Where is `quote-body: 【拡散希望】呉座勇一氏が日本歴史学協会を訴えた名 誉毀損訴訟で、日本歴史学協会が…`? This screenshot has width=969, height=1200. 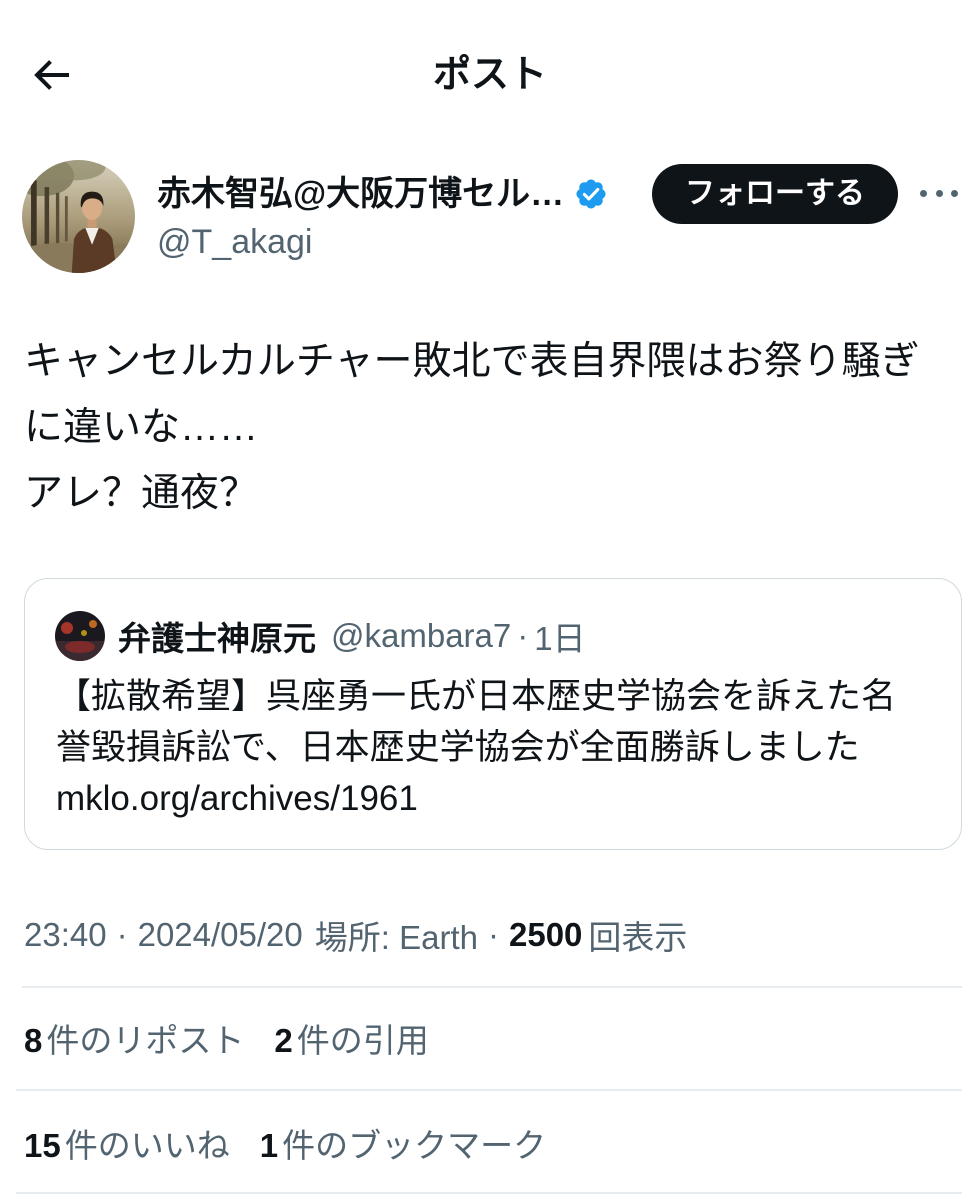
quote-body: 【拡散希望】呉座勇一氏が日本歴史学協会を訴えた名 誉毀損訴訟で、日本歴史学協会が… is located at coordinates (476, 747).